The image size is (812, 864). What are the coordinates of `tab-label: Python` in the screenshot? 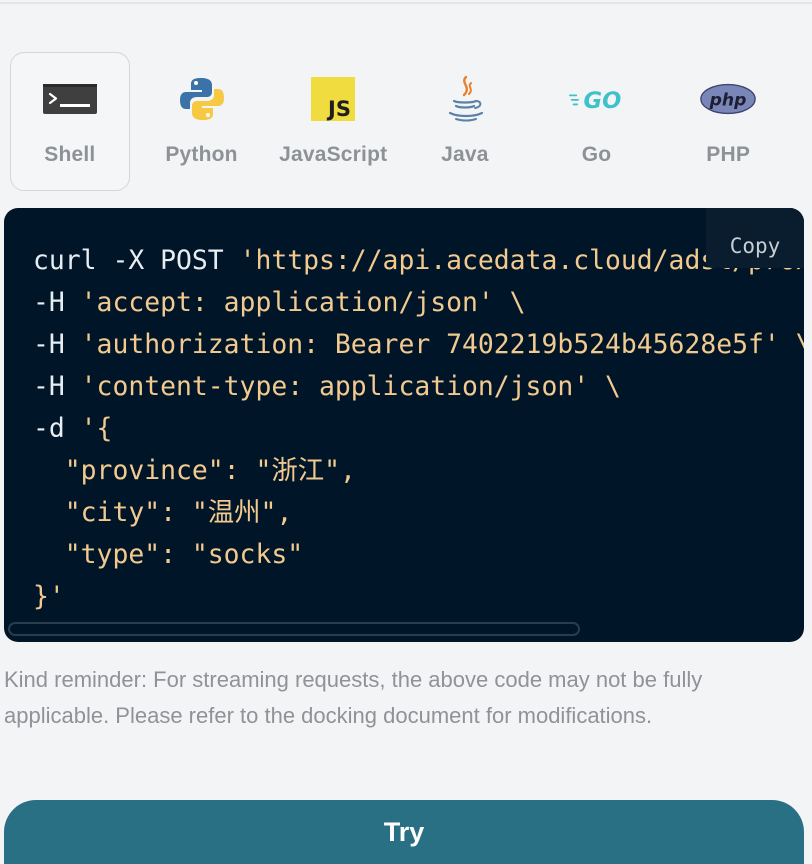 It's located at (201, 154).